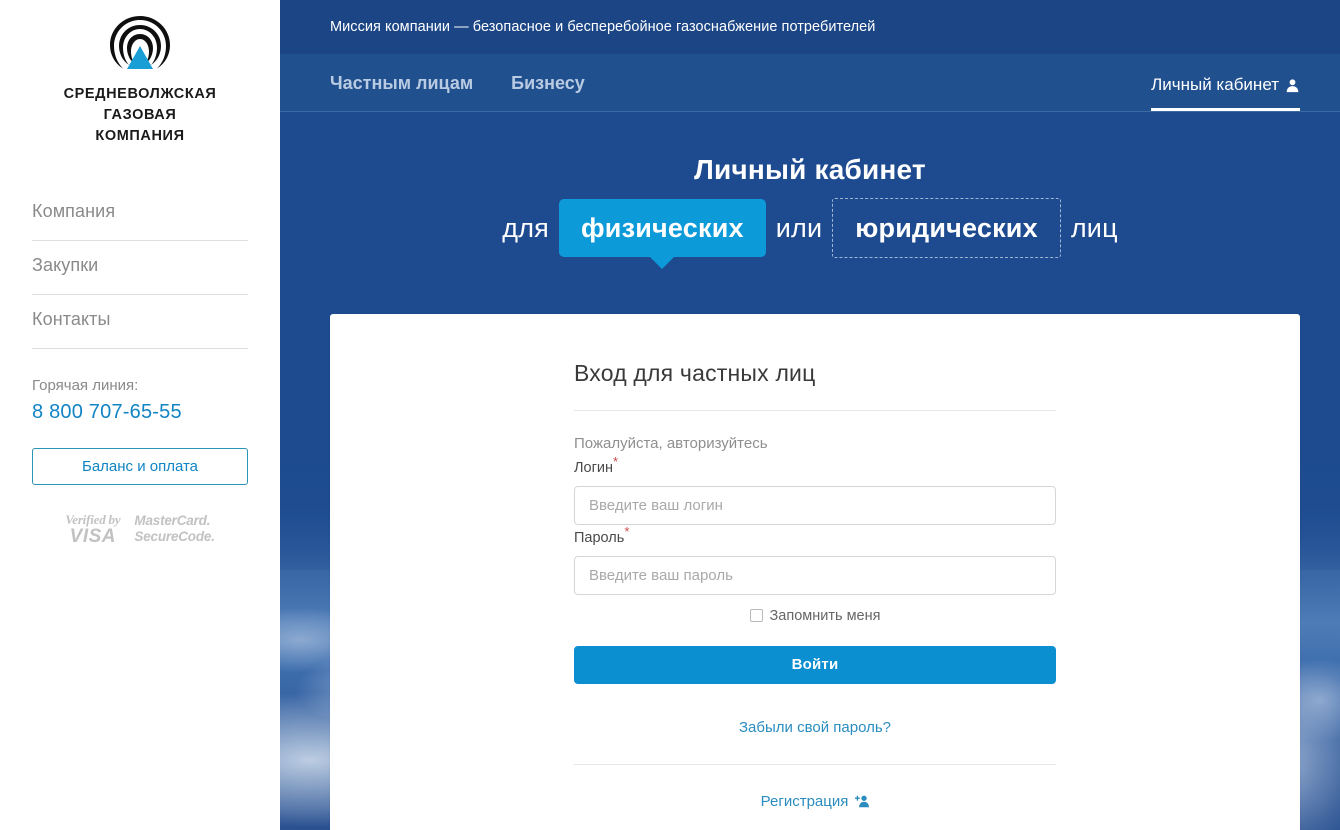  I want to click on login-field-label-text: Логин, so click(593, 467).